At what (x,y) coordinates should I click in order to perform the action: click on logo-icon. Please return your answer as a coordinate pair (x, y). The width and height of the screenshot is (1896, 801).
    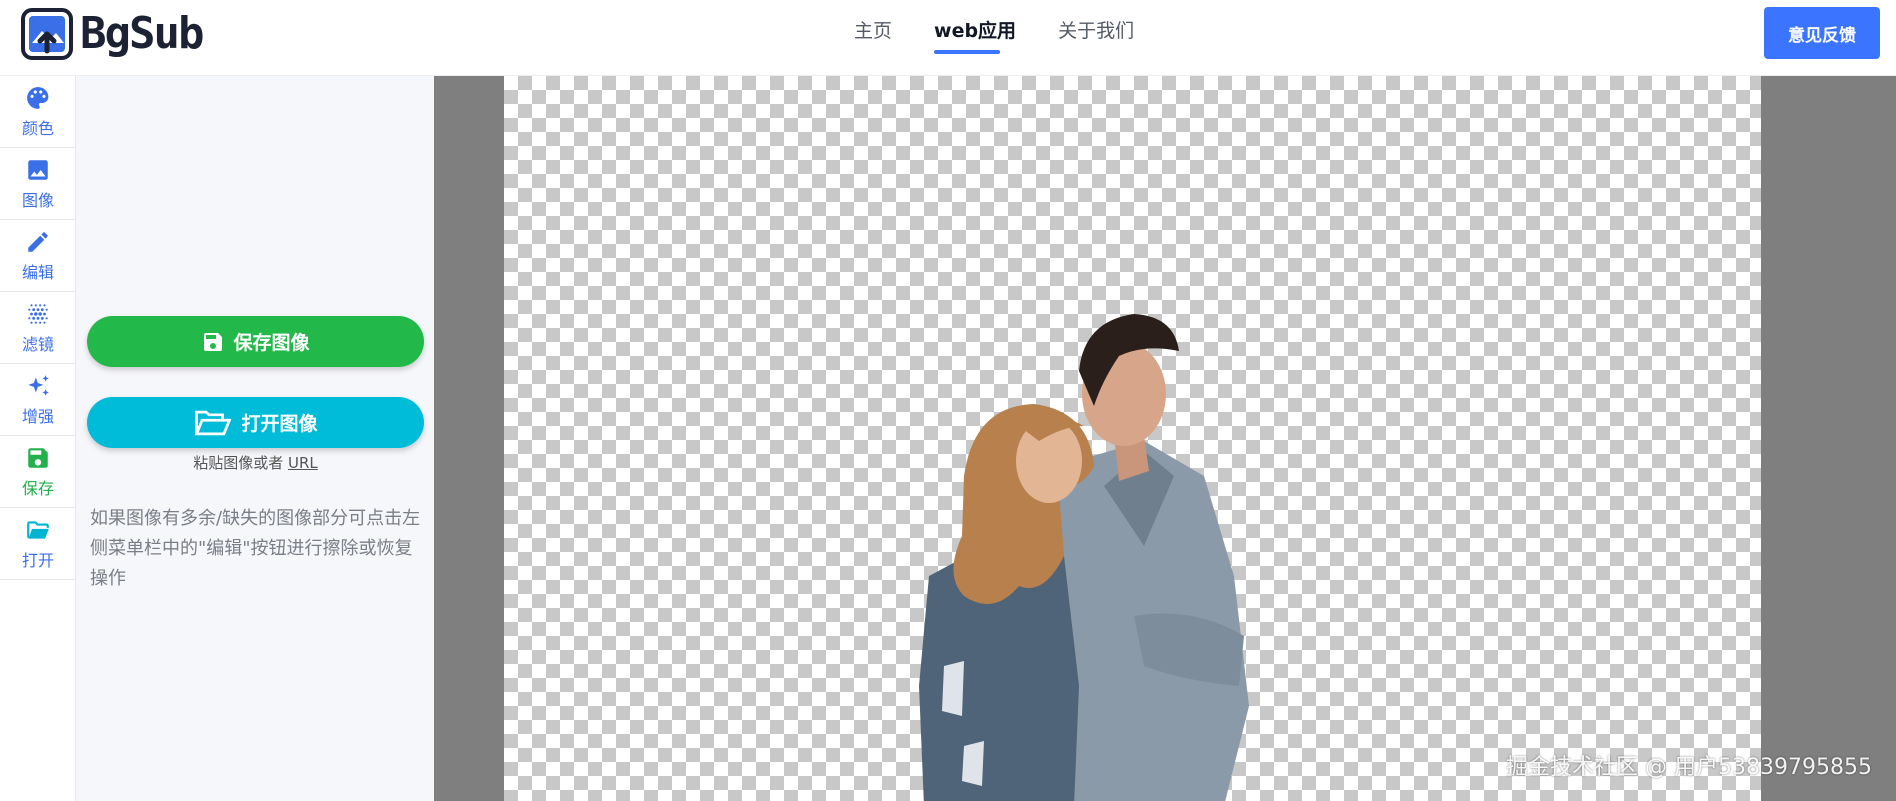
    Looking at the image, I should click on (47, 34).